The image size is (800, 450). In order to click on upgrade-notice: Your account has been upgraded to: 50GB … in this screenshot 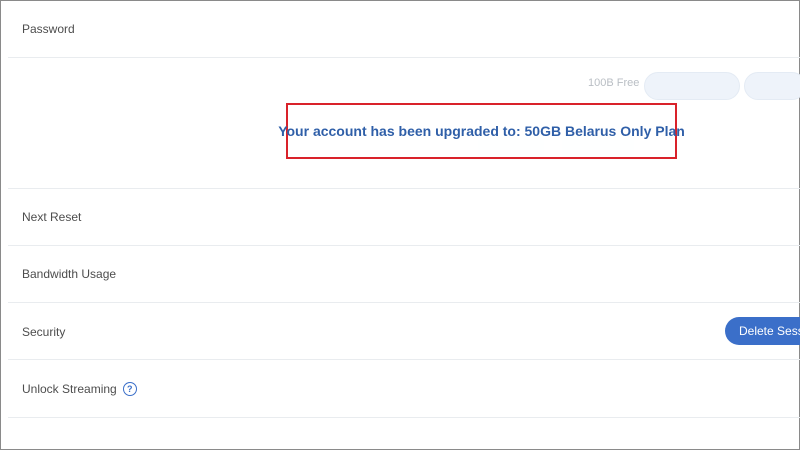, I will do `click(481, 131)`.